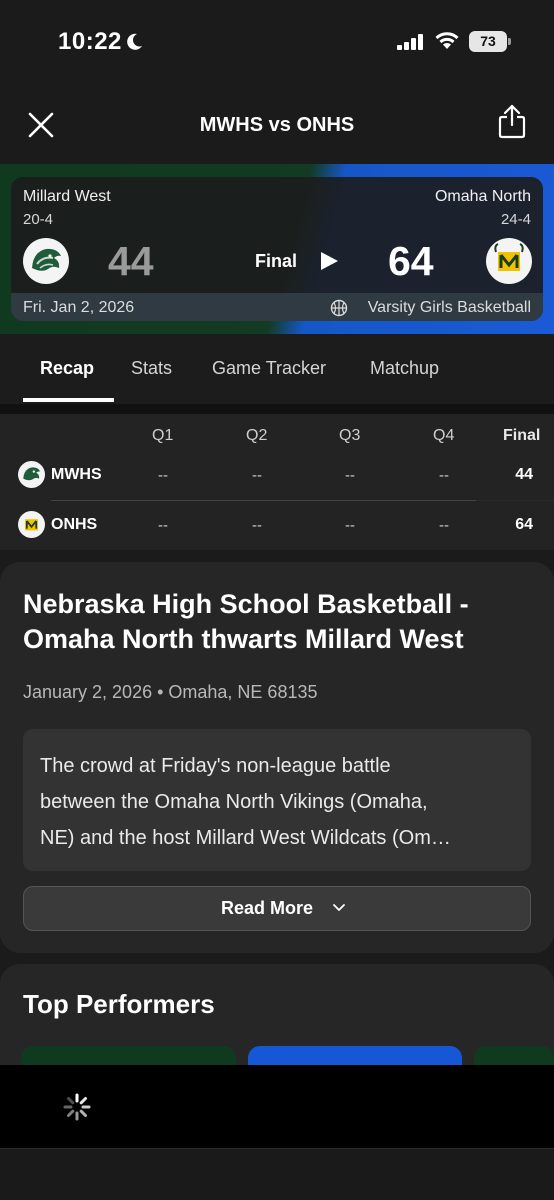  I want to click on home-team-record: 20-4, so click(38, 219).